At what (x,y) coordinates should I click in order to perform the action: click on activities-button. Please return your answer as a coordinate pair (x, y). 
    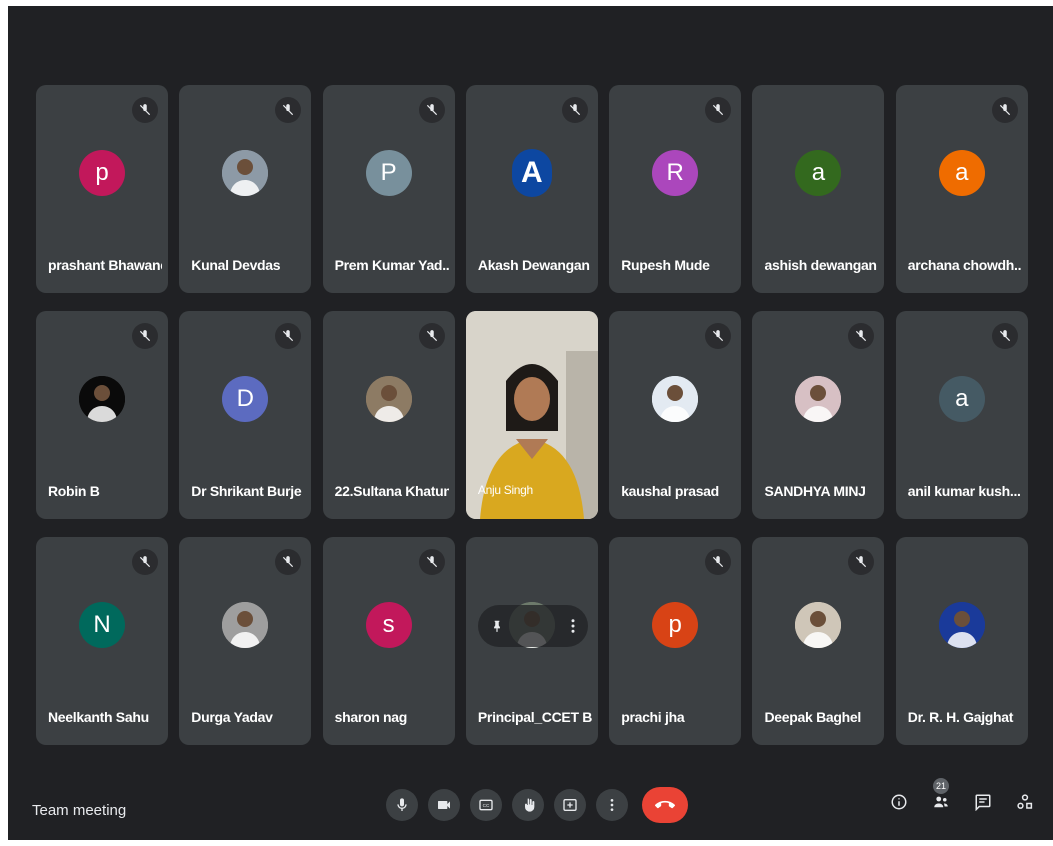
    Looking at the image, I should click on (1025, 802).